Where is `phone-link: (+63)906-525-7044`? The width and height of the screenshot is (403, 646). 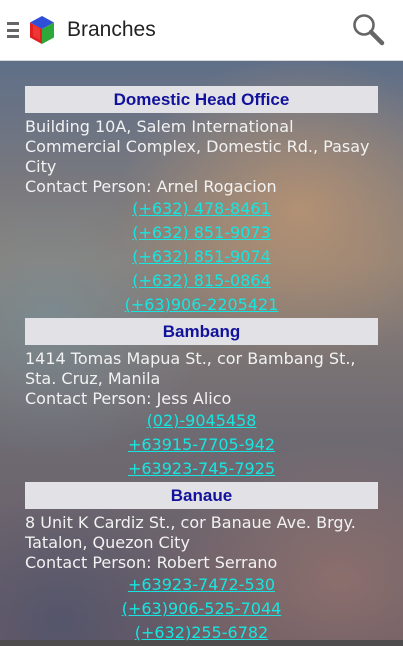
phone-link: (+63)906-525-7044 is located at coordinates (201, 609).